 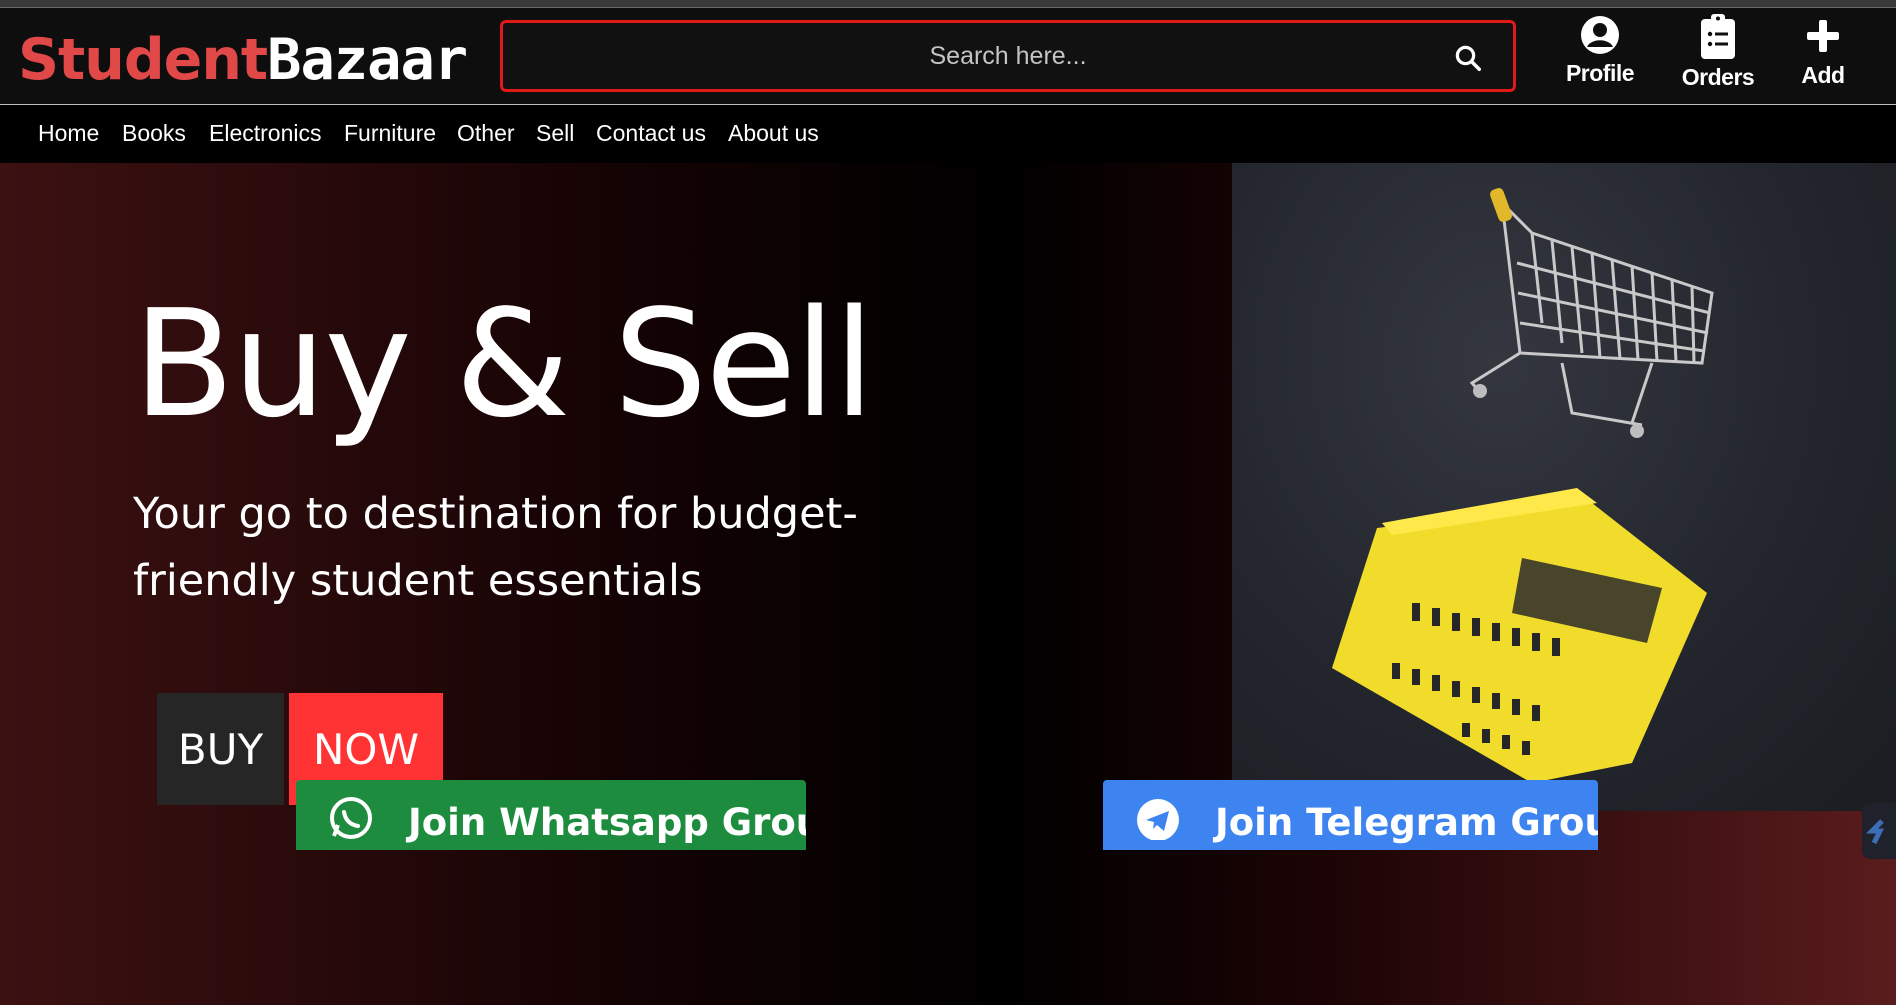 I want to click on add-label: Add, so click(x=1823, y=75).